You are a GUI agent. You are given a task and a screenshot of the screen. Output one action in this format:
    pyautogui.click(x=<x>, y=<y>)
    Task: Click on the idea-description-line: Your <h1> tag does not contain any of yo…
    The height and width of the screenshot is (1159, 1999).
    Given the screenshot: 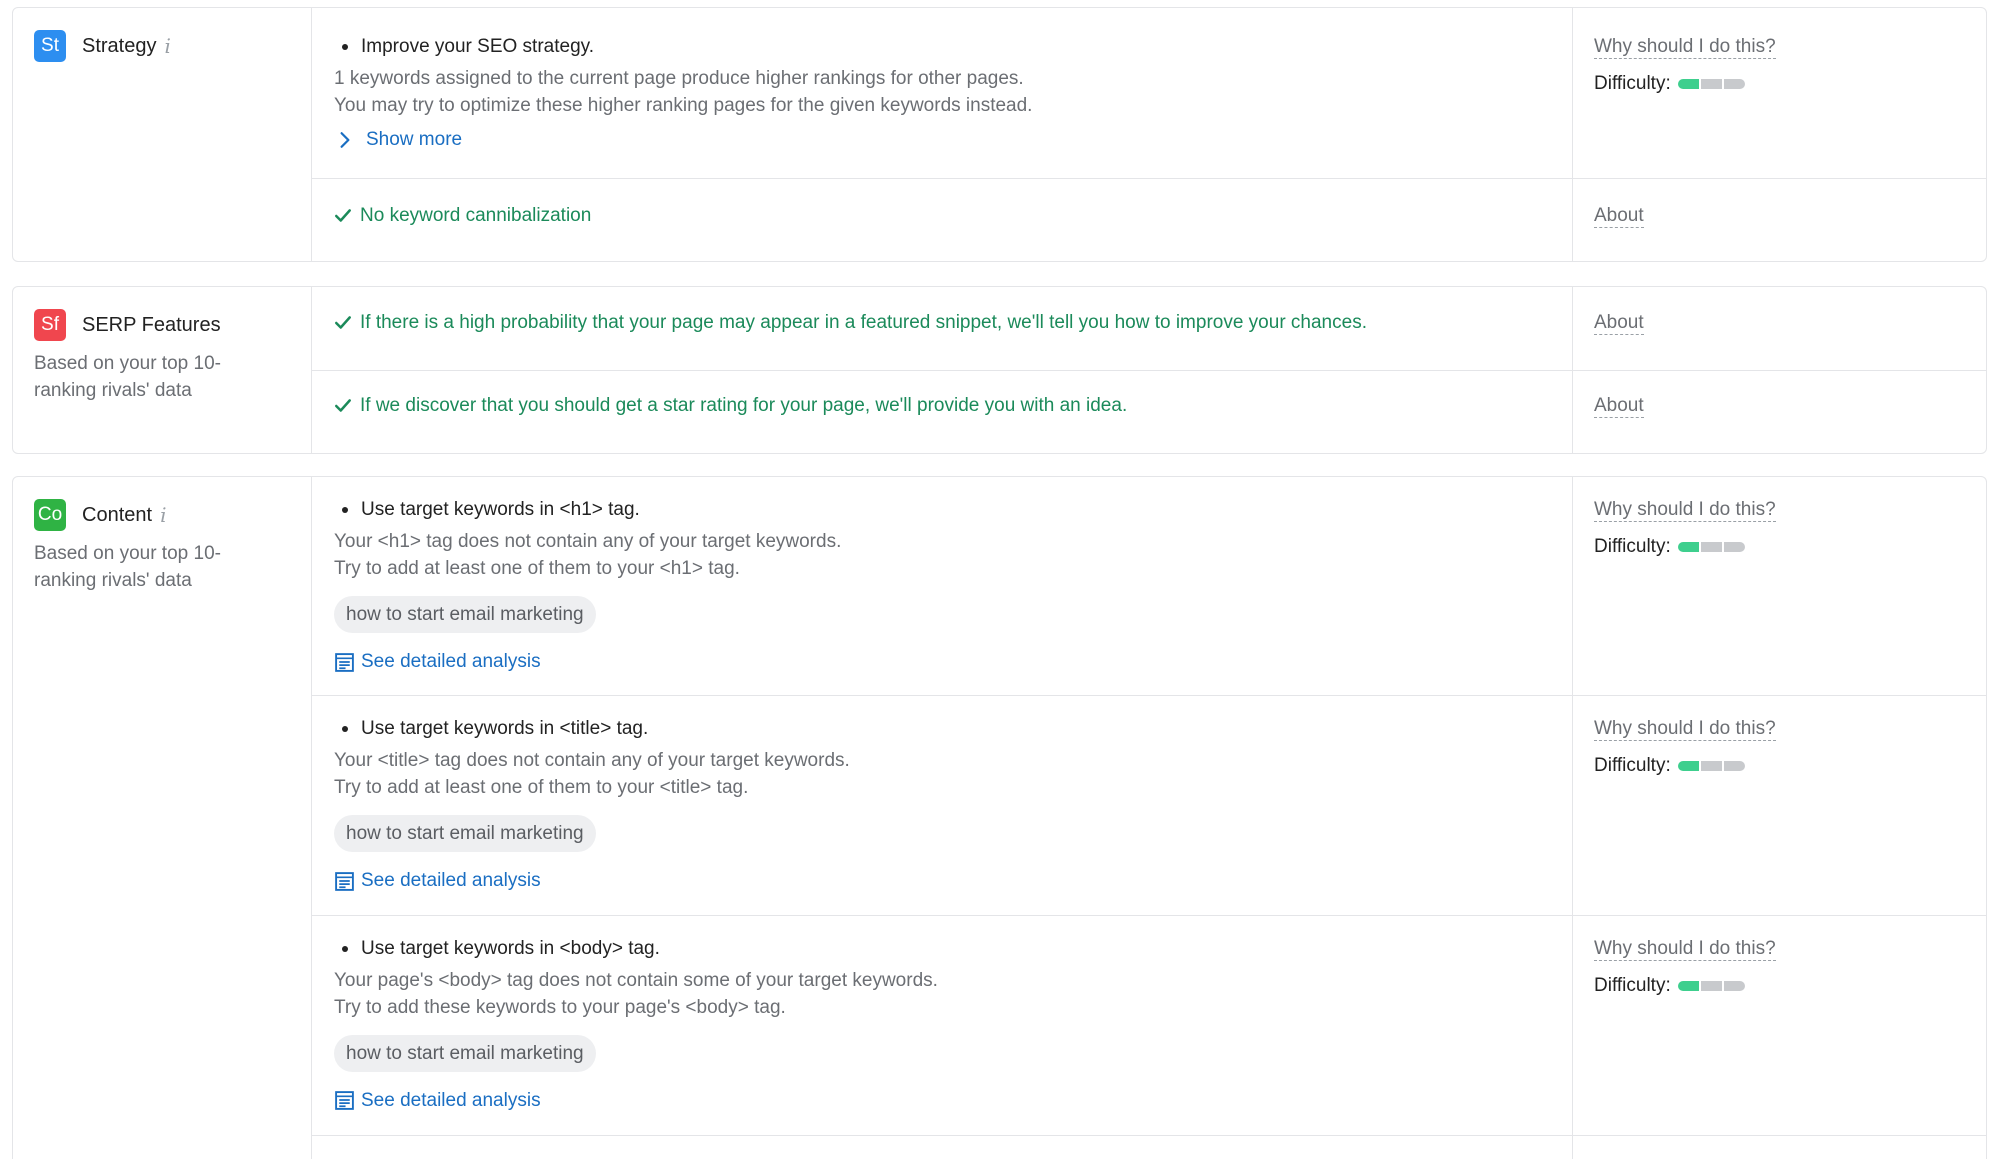 What is the action you would take?
    pyautogui.click(x=588, y=541)
    